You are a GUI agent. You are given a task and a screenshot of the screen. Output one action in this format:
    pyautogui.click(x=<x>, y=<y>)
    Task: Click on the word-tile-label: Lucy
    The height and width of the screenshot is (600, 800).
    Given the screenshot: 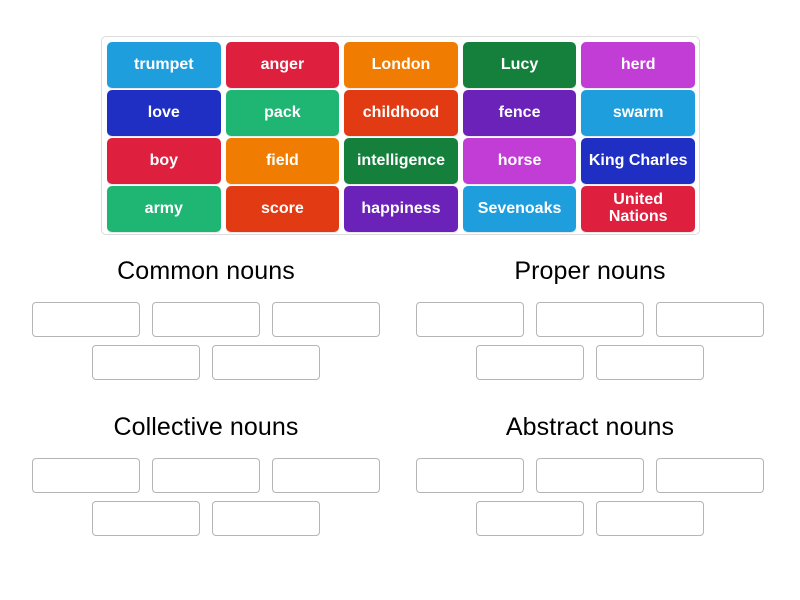 What is the action you would take?
    pyautogui.click(x=519, y=64)
    